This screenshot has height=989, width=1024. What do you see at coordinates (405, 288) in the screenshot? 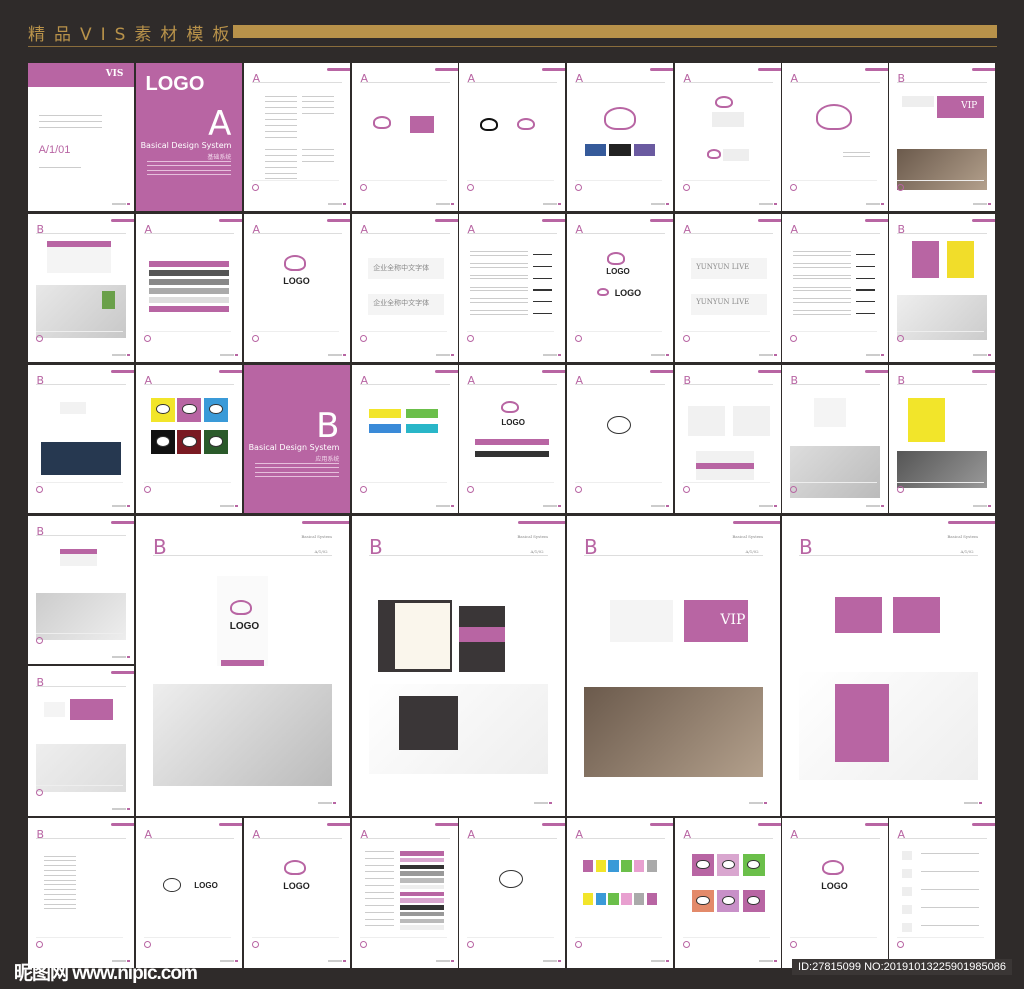
I see `page-font-cn: A 企业全称中文字体 企业全称中文字体` at bounding box center [405, 288].